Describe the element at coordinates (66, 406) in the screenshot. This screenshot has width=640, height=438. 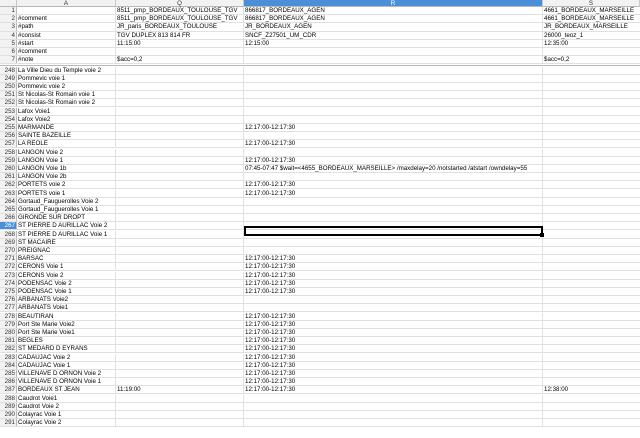
I see `cell-a: Caudrot Voie 2` at that location.